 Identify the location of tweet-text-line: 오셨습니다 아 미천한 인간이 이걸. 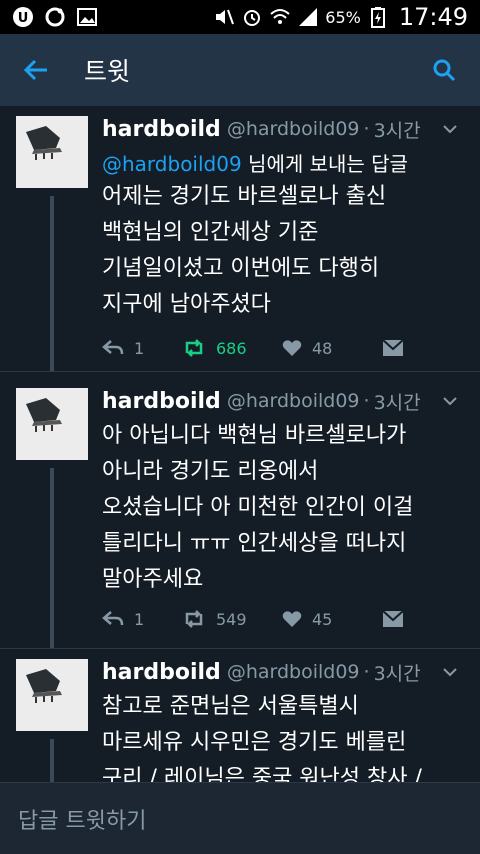
(258, 507).